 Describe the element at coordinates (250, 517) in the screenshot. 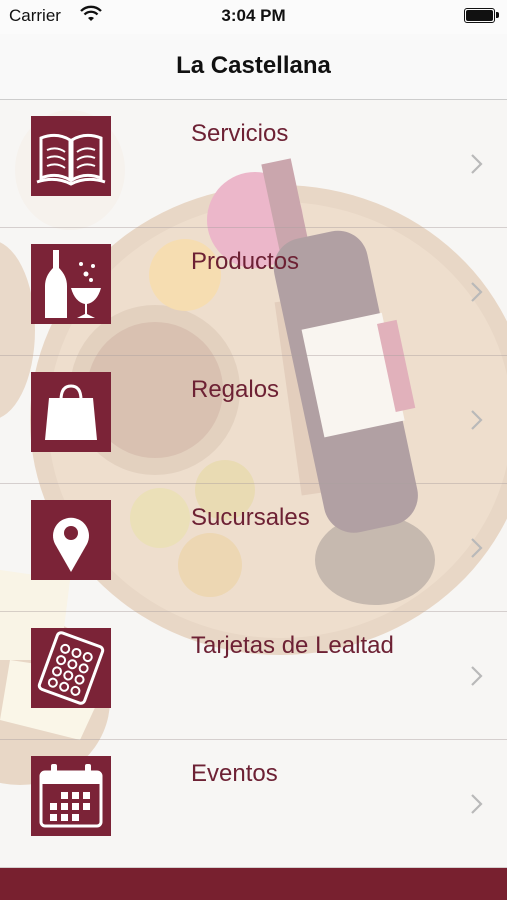

I see `menu-item-label: Sucursales` at that location.